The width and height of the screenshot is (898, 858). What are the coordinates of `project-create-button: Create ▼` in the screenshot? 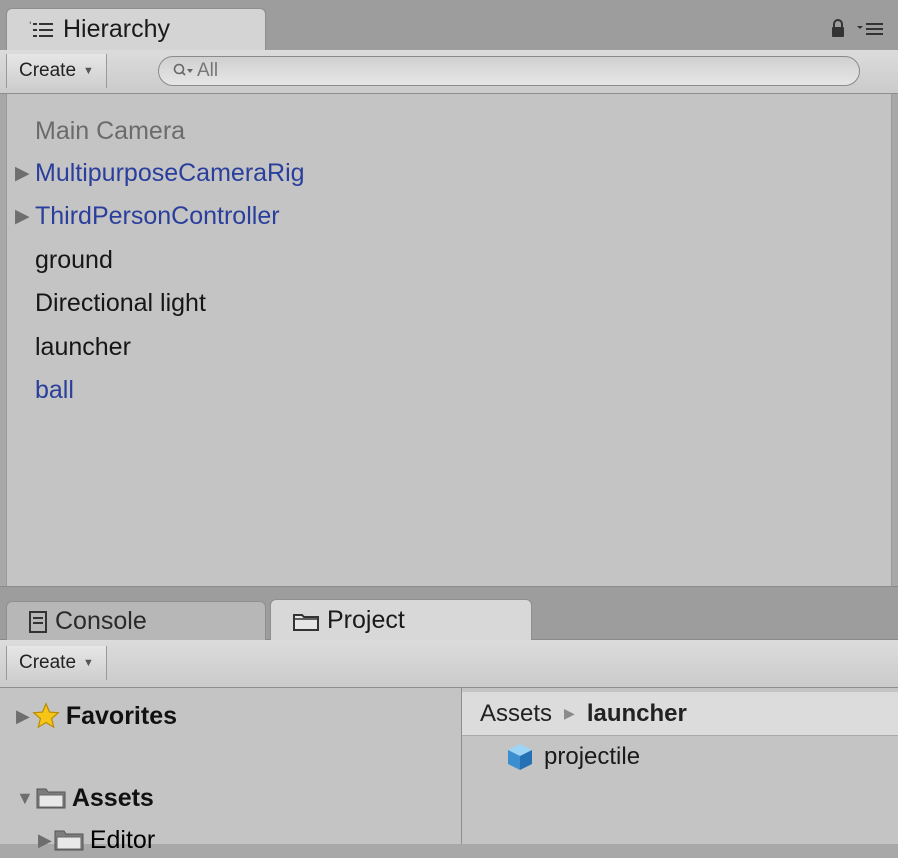 It's located at (56, 663).